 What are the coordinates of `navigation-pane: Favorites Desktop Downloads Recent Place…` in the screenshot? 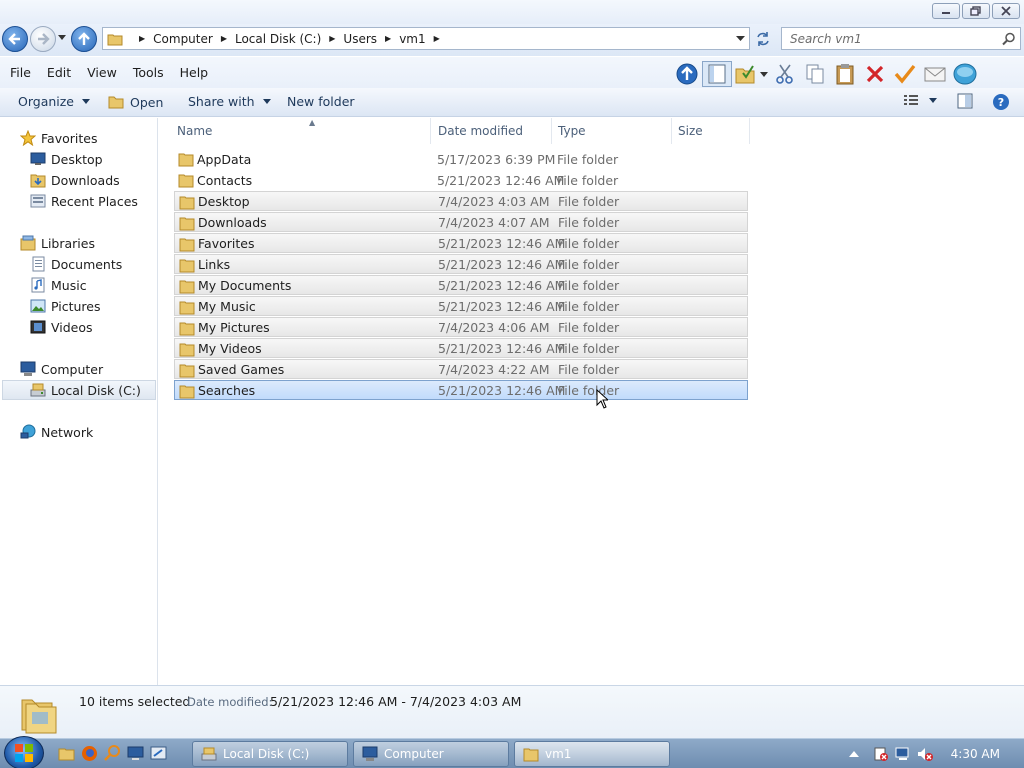 It's located at (79, 401).